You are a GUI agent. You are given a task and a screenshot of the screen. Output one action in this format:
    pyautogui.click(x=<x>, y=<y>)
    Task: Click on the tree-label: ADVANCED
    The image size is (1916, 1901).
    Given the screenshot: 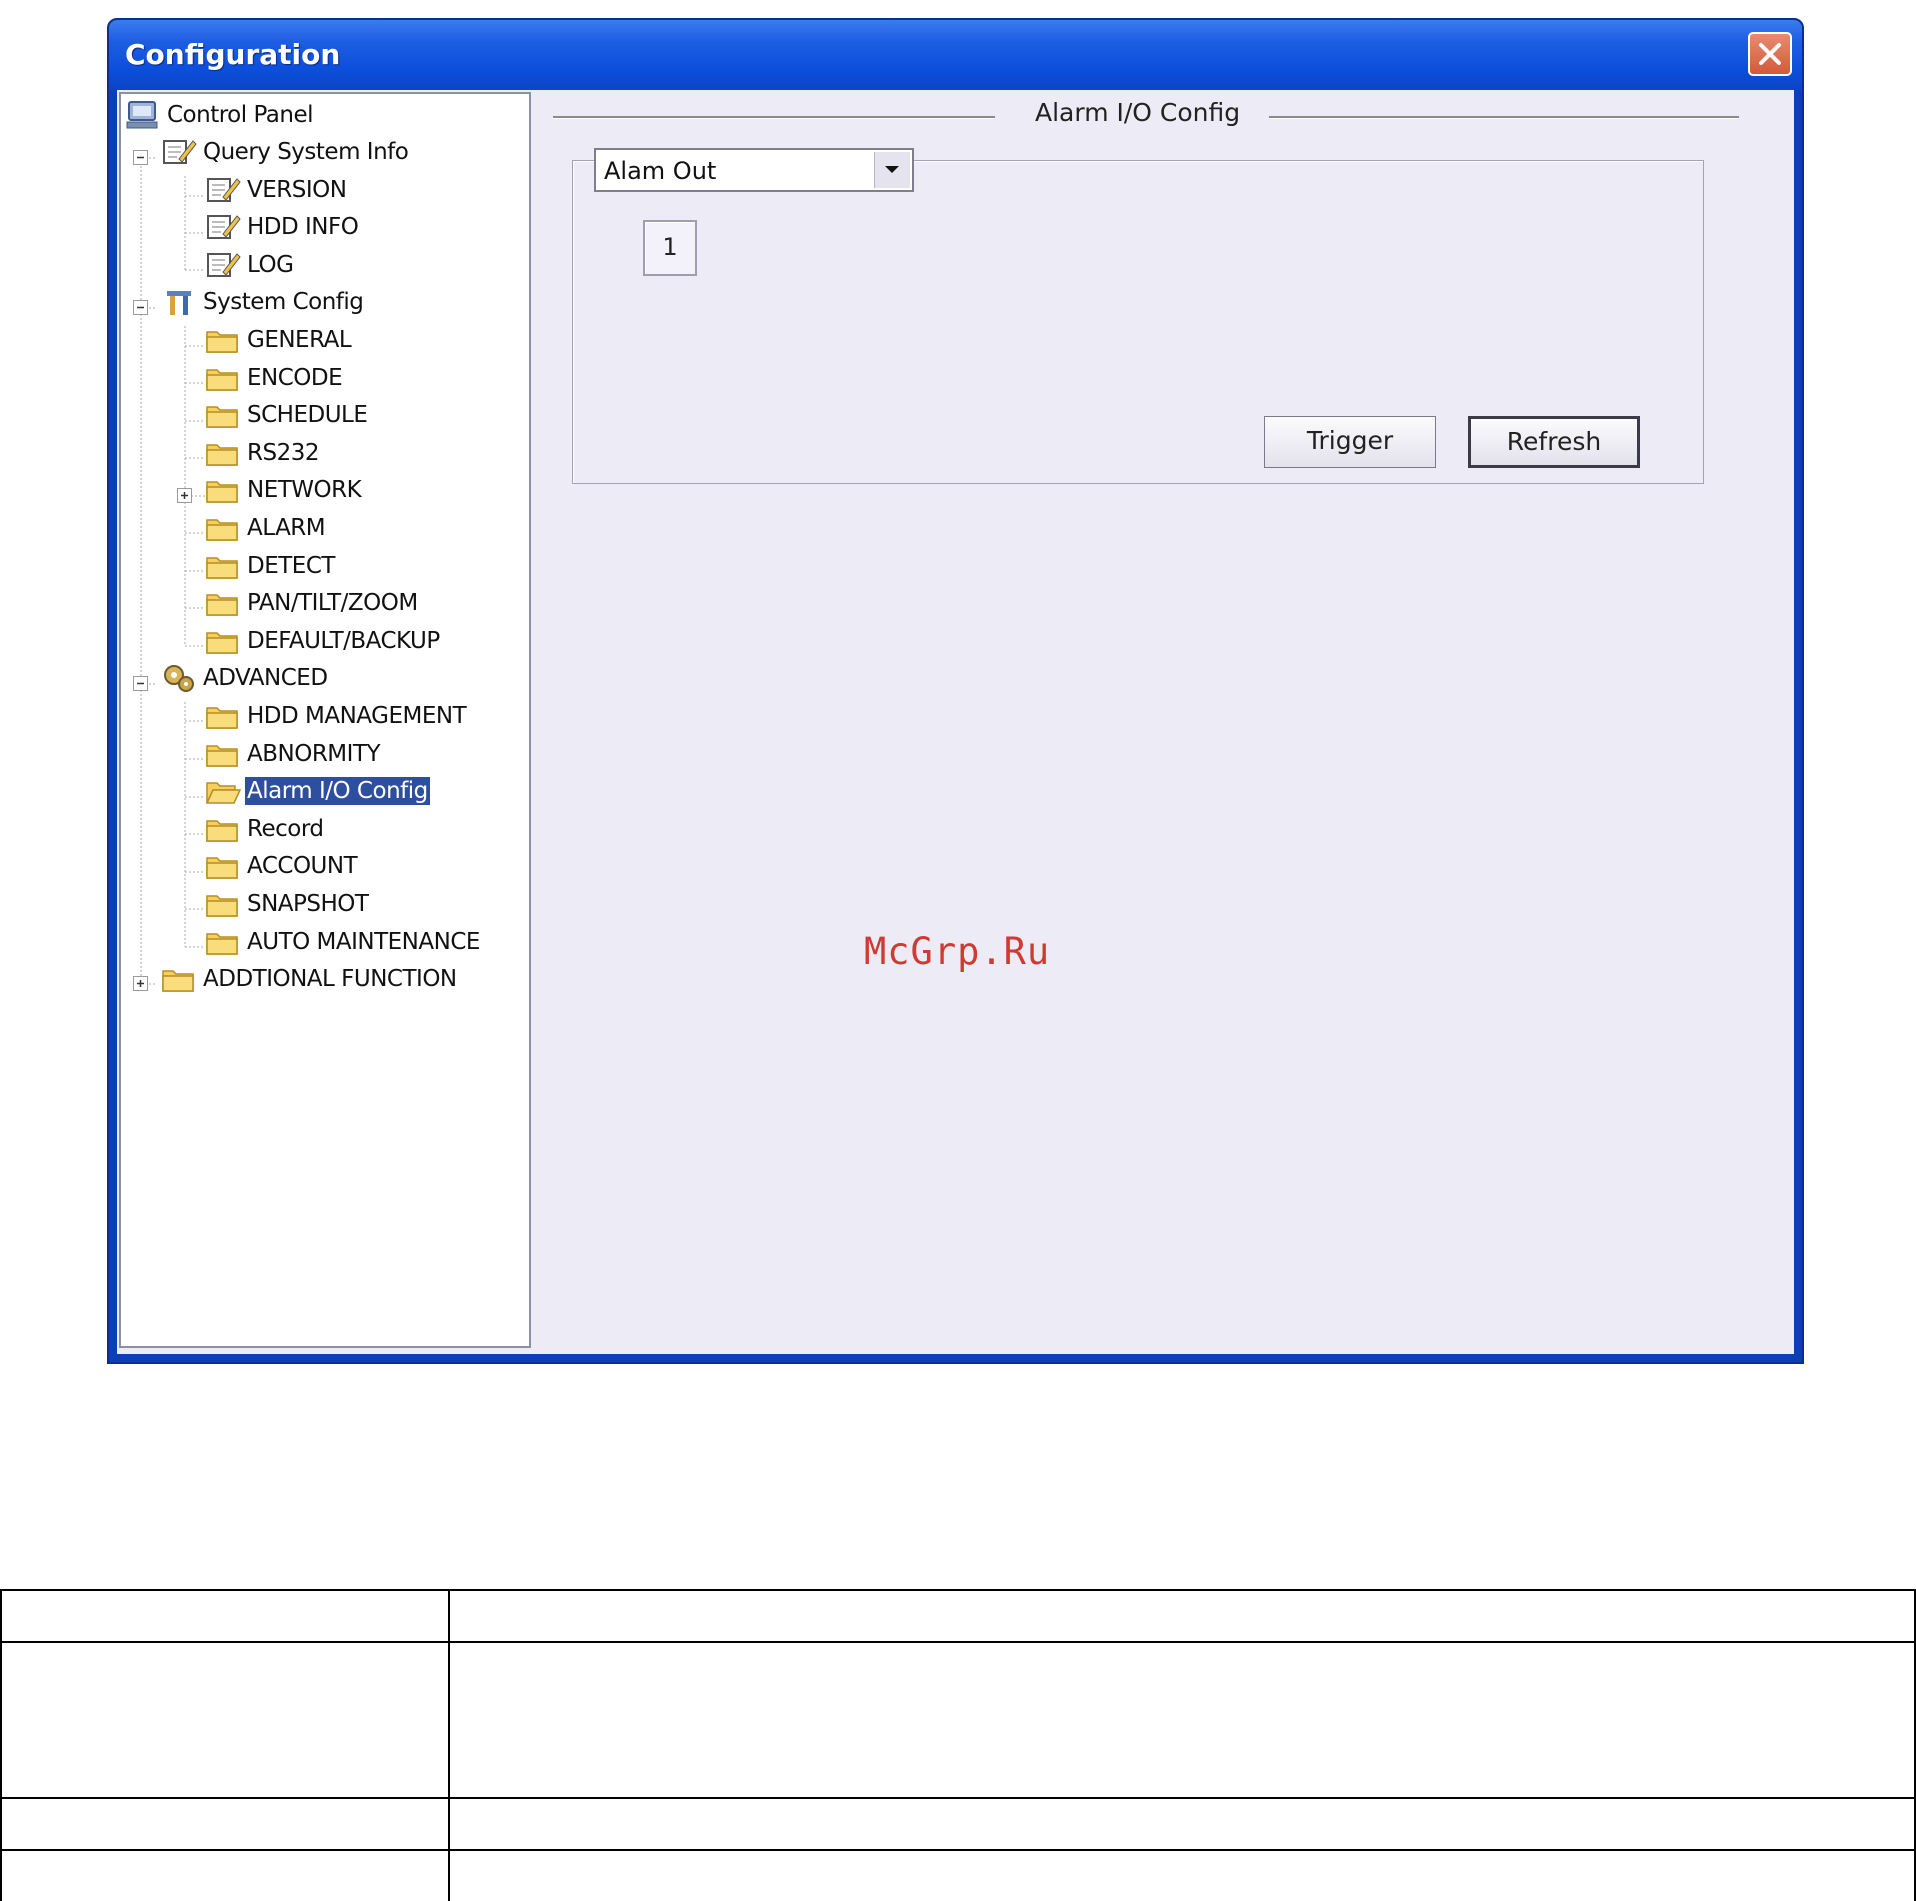 What is the action you would take?
    pyautogui.click(x=265, y=678)
    